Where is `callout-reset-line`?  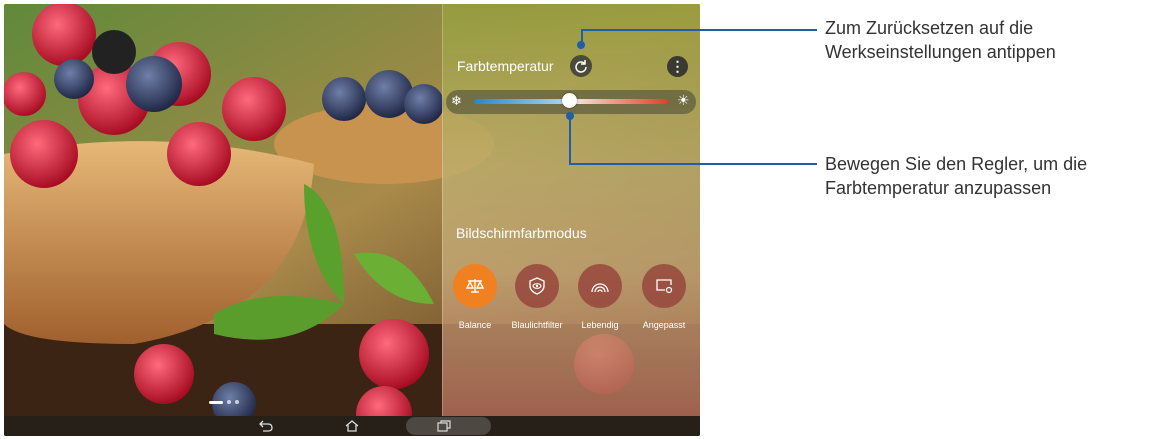
callout-reset-line is located at coordinates (699, 30).